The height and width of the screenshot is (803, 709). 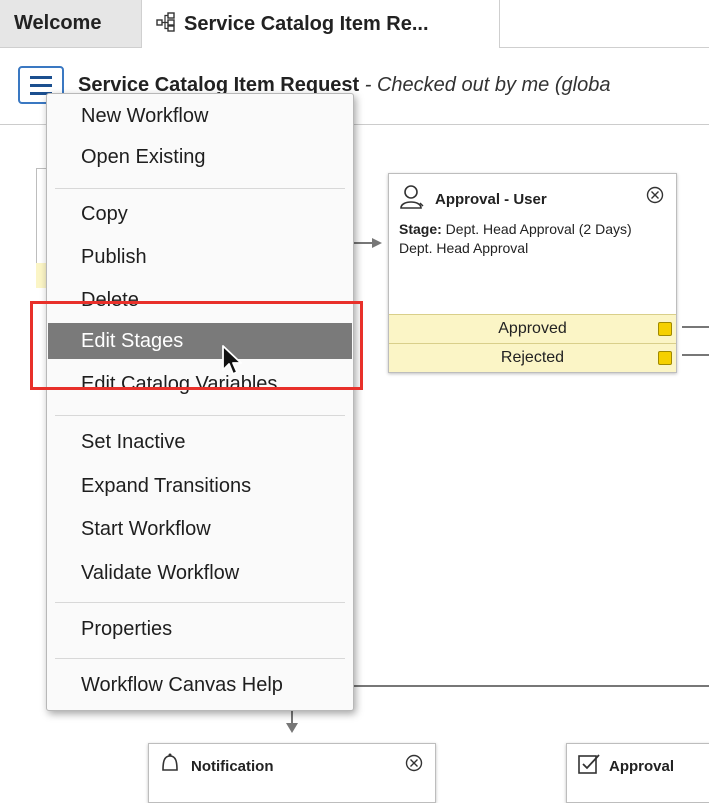 I want to click on tab-welcome-label: Welcome, so click(x=58, y=23).